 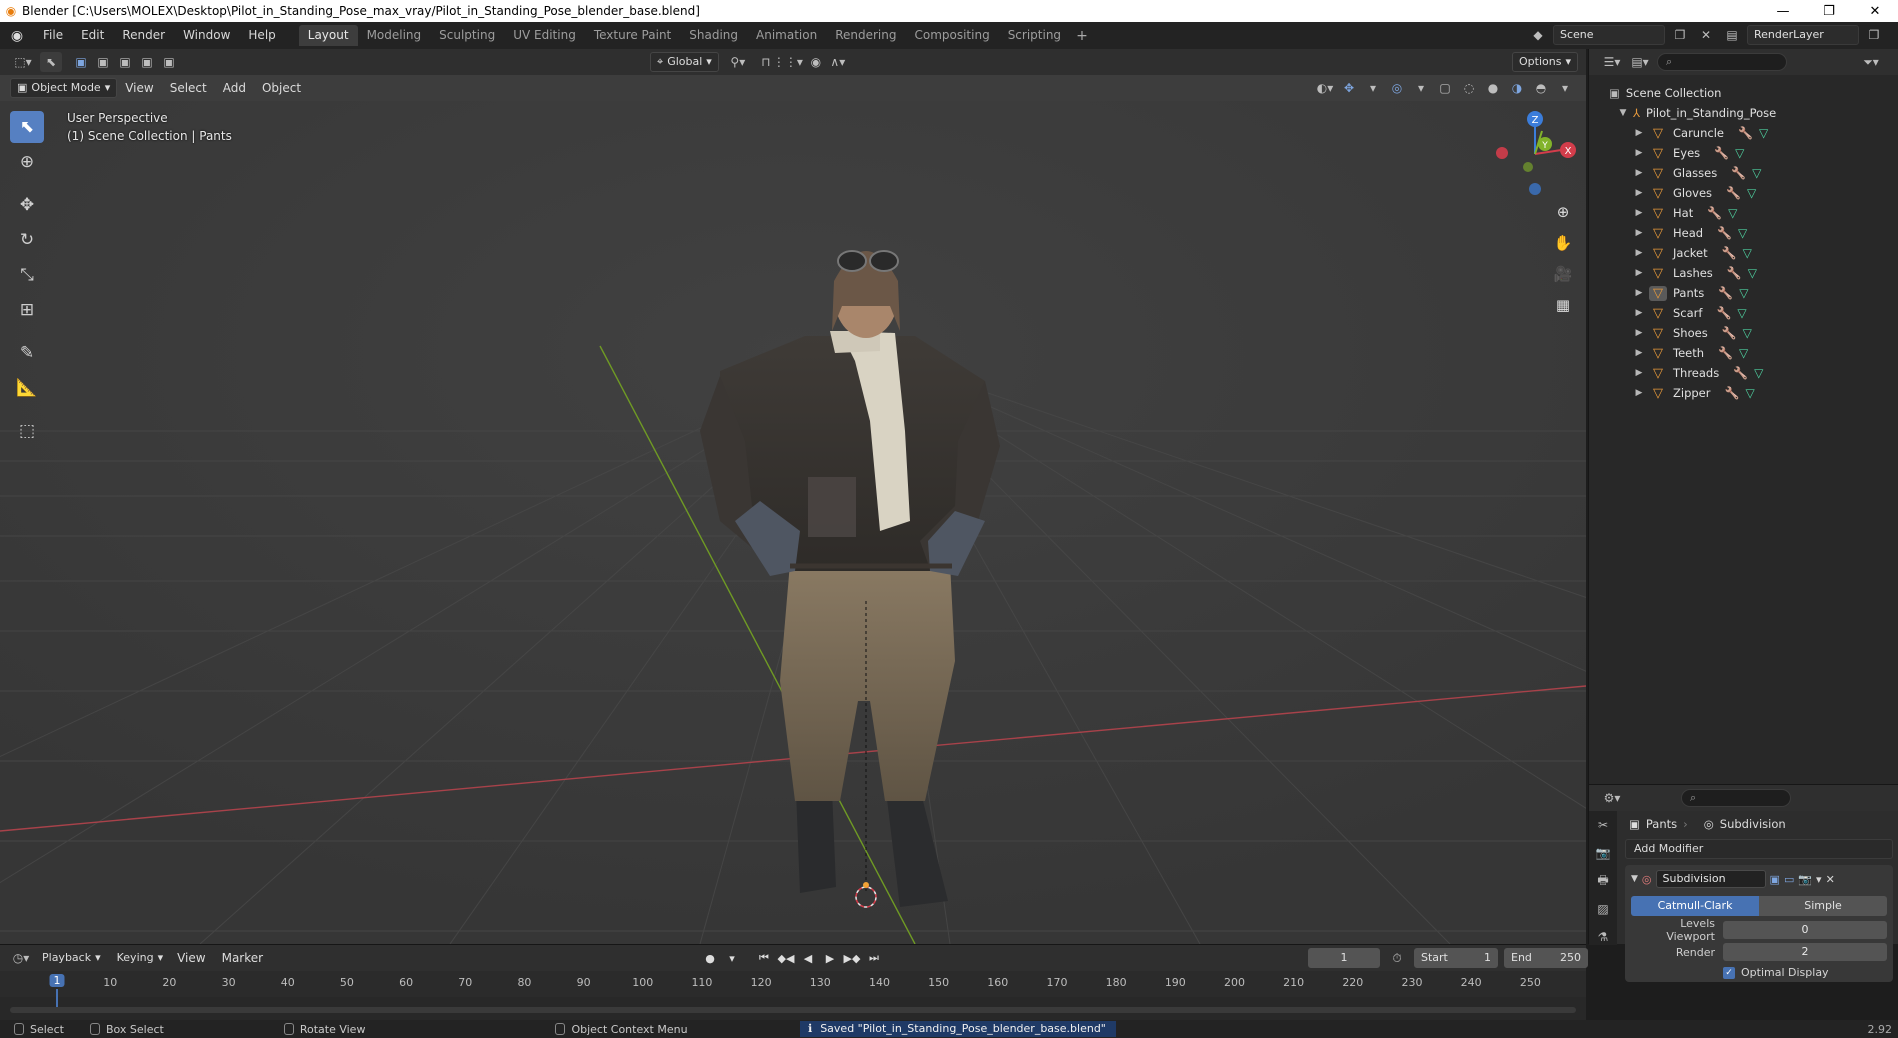 I want to click on measure-tool-icon: 📐, so click(x=27, y=388).